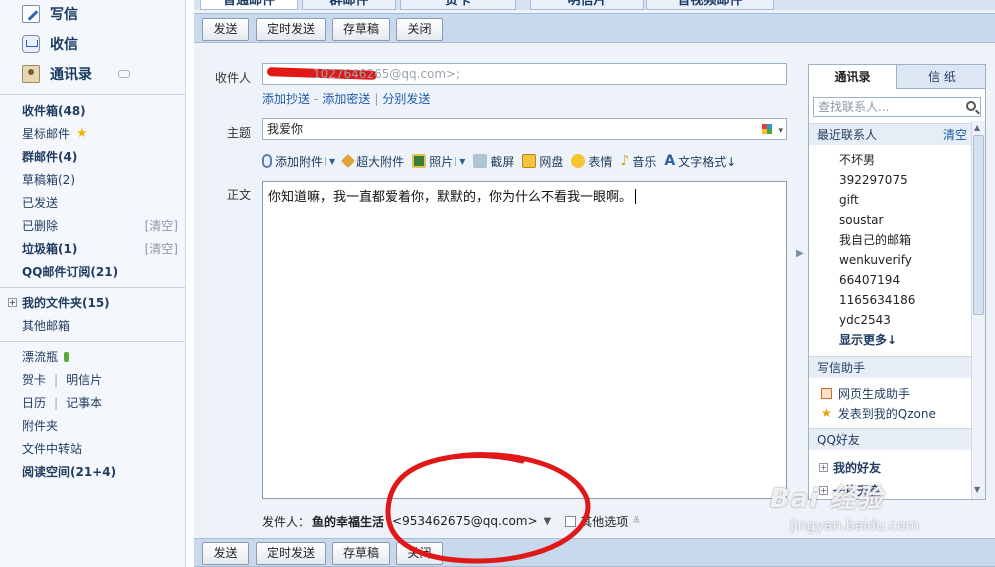 This screenshot has width=995, height=567. Describe the element at coordinates (102, 111) in the screenshot. I see `folder-inbox: 收件箱(48)` at that location.